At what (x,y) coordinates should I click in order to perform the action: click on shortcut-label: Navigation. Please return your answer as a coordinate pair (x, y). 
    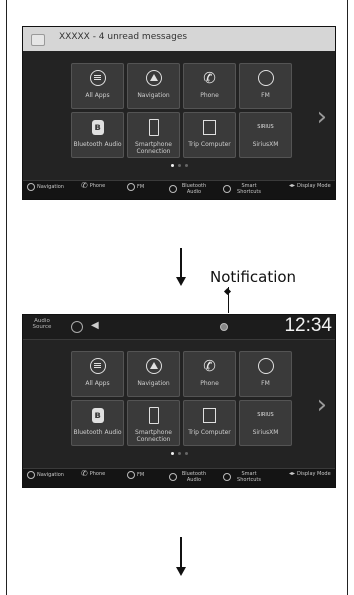
    Looking at the image, I should click on (50, 475).